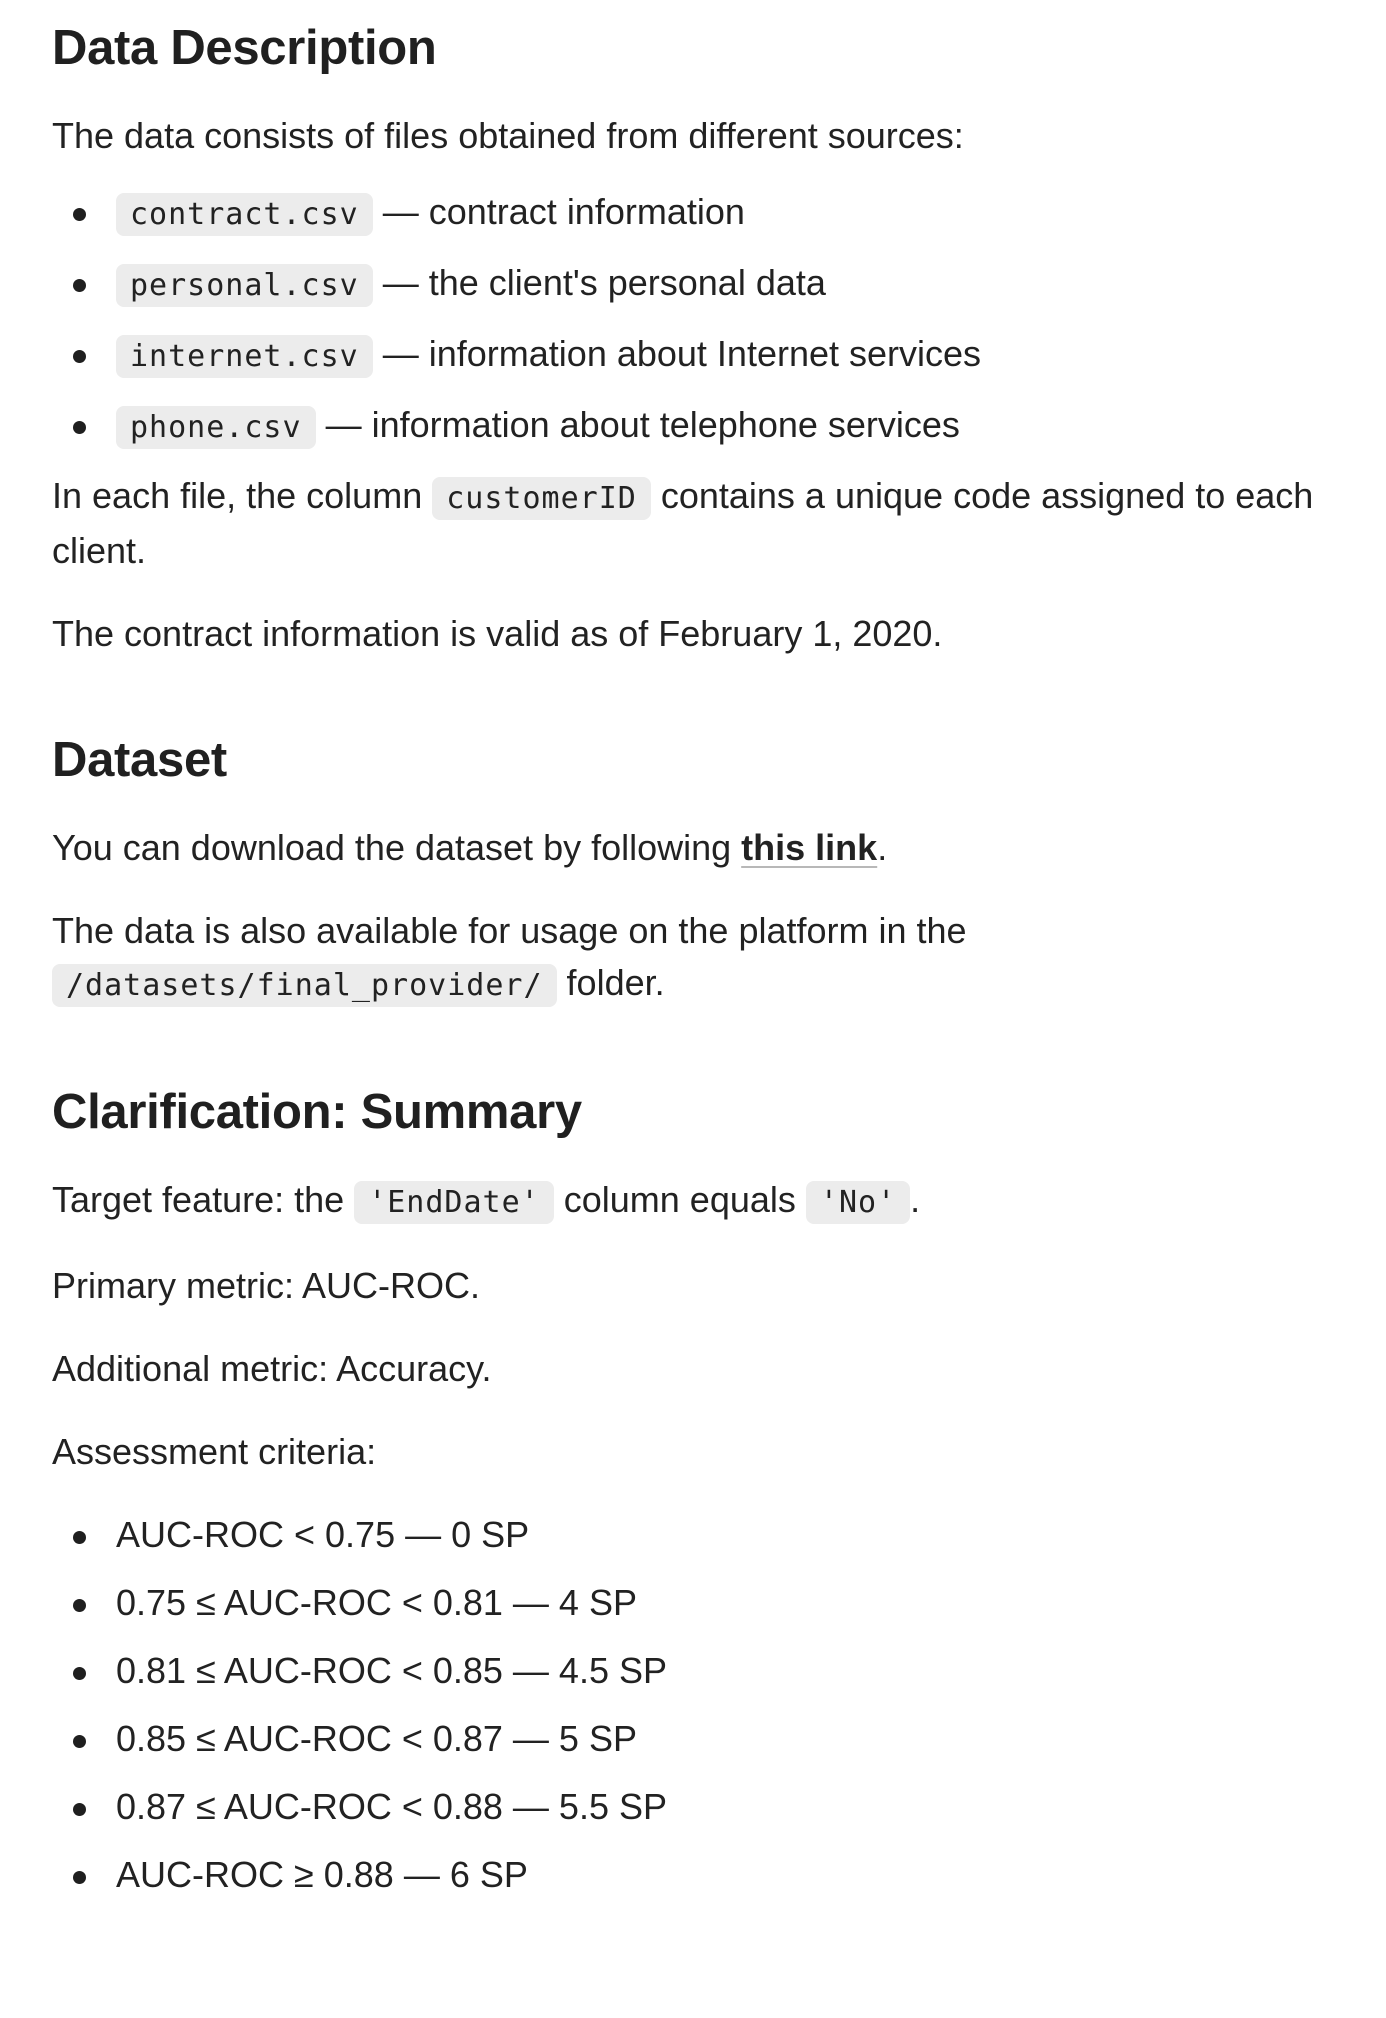  What do you see at coordinates (707, 1535) in the screenshot?
I see `criteria-item: AUC-ROC < 0.75 — 0 SP` at bounding box center [707, 1535].